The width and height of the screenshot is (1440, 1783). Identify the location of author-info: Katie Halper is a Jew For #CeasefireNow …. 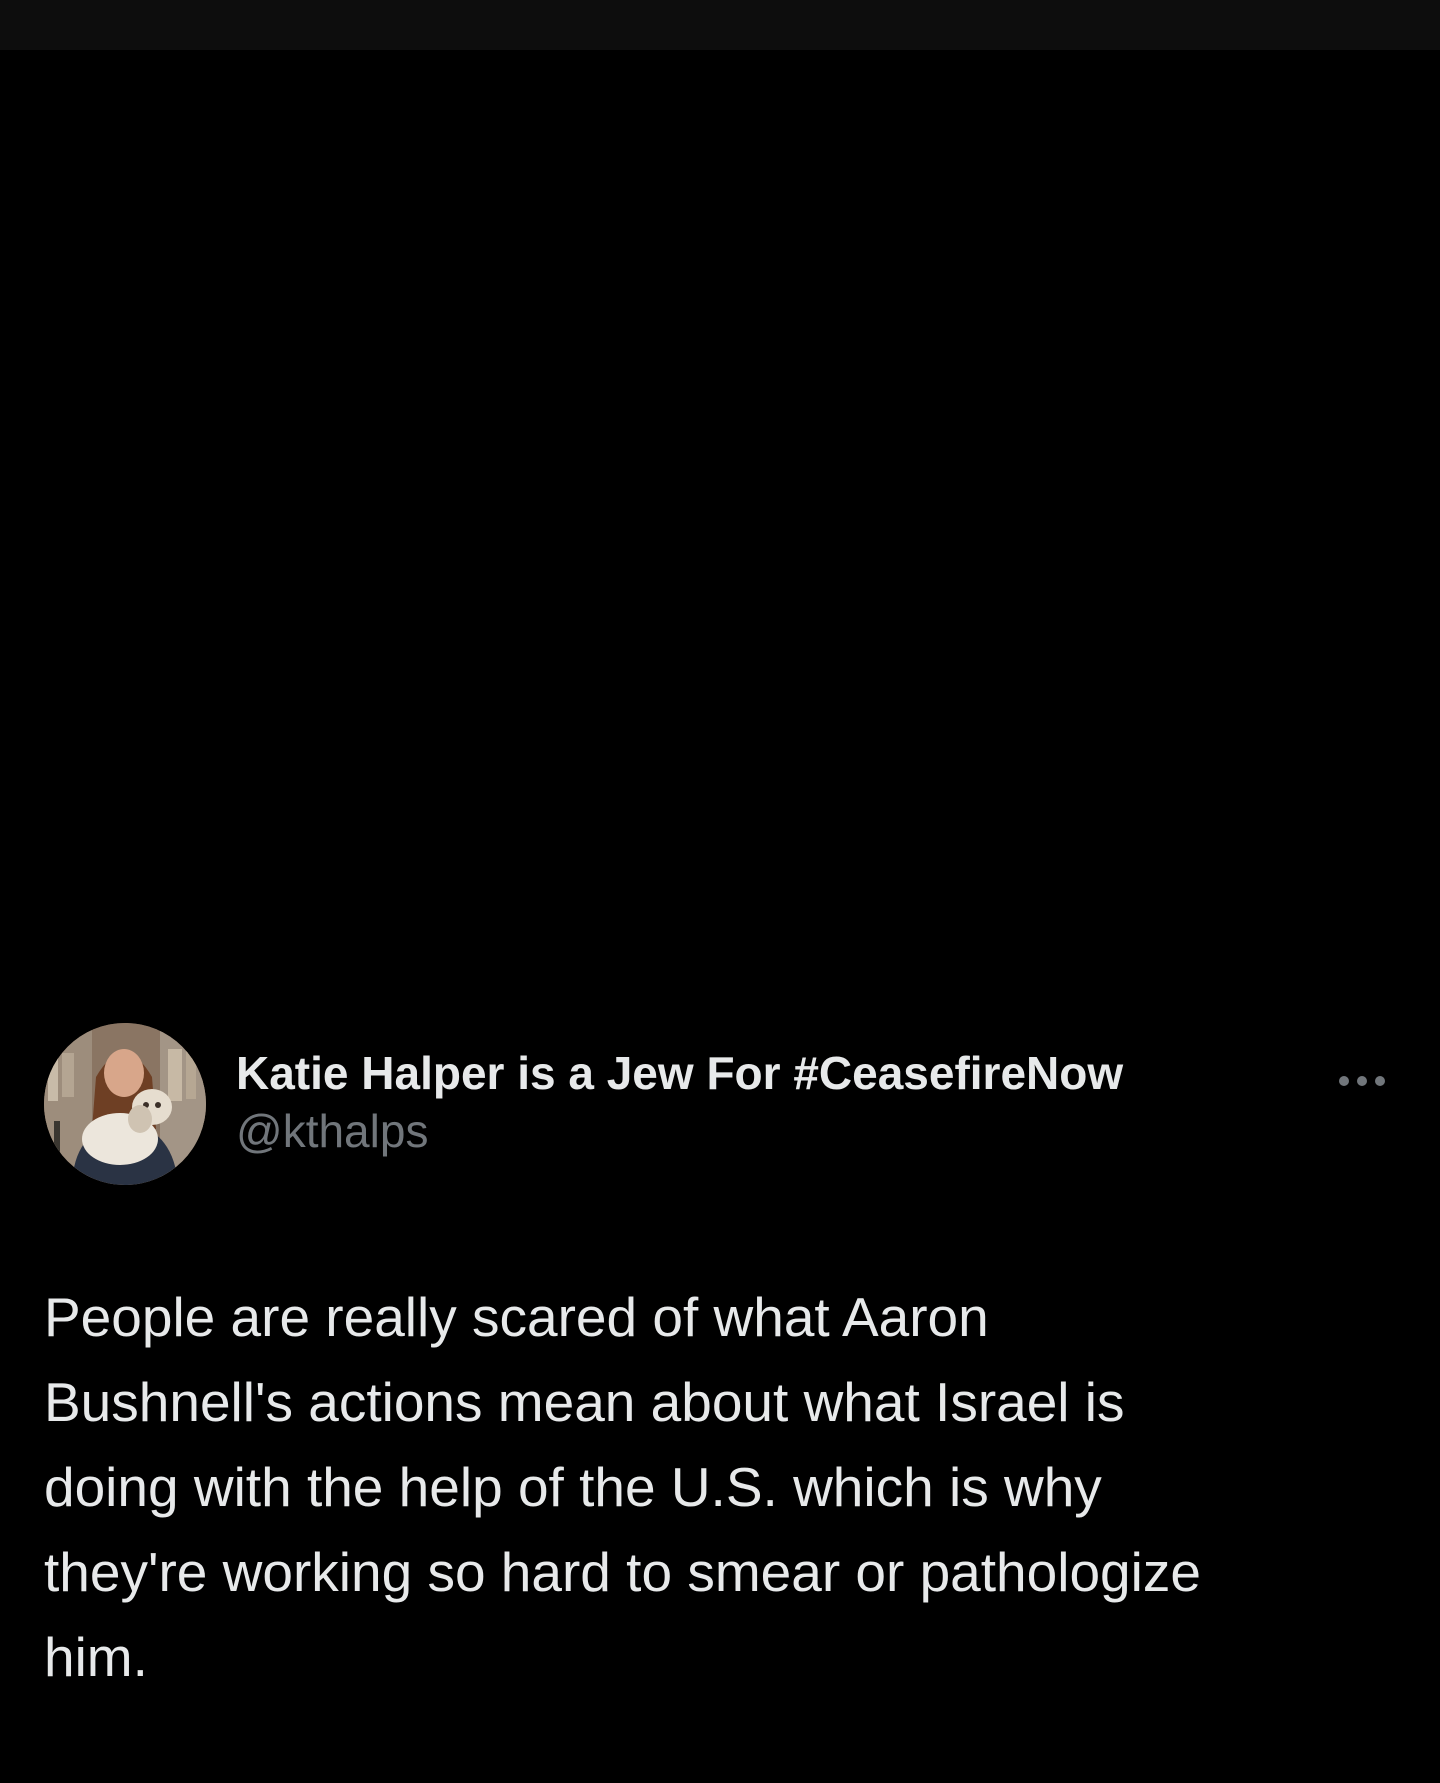
(766, 1102).